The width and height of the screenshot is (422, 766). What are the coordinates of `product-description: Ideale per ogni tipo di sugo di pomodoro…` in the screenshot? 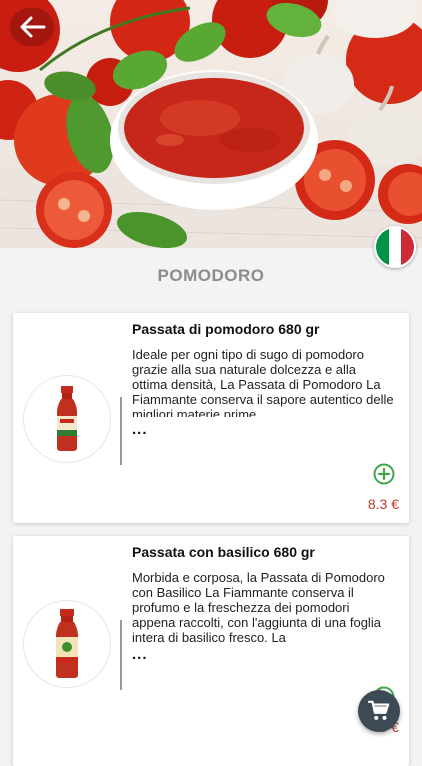 It's located at (263, 382).